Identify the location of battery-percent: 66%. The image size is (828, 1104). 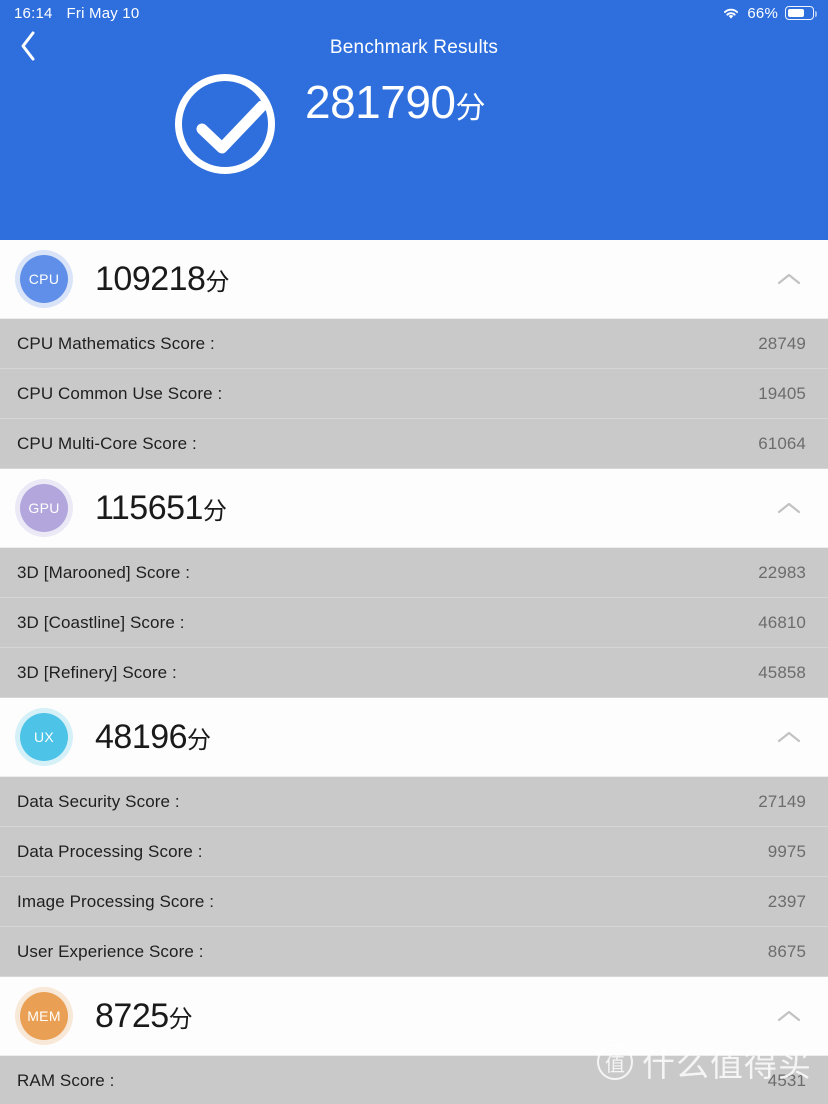
(762, 13).